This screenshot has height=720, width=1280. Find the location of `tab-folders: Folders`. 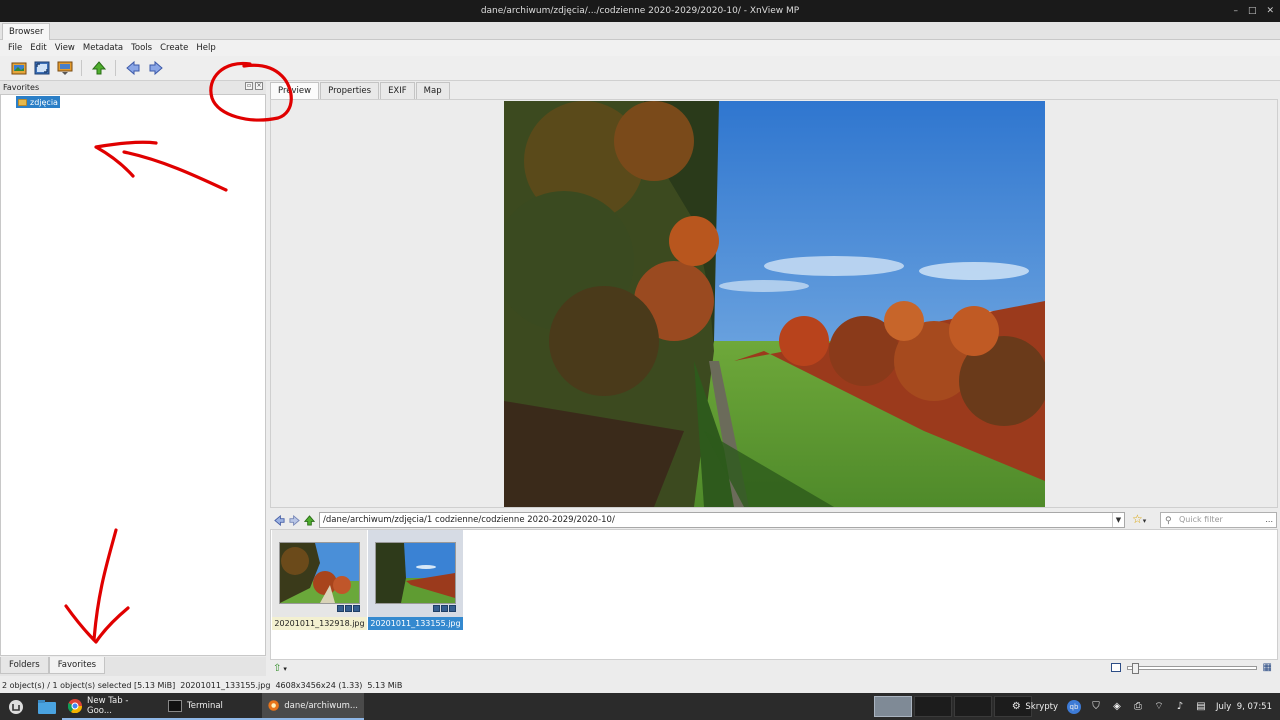

tab-folders: Folders is located at coordinates (24, 665).